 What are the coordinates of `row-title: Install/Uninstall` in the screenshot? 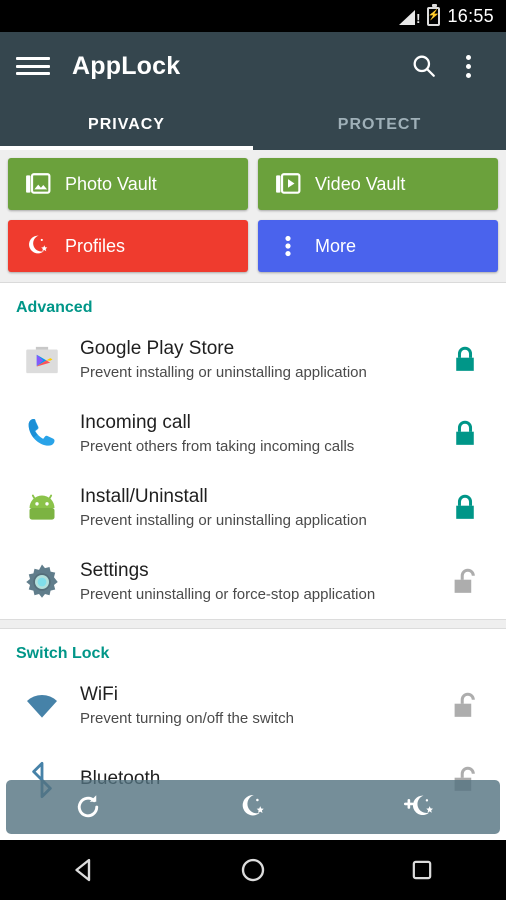 It's located at (144, 496).